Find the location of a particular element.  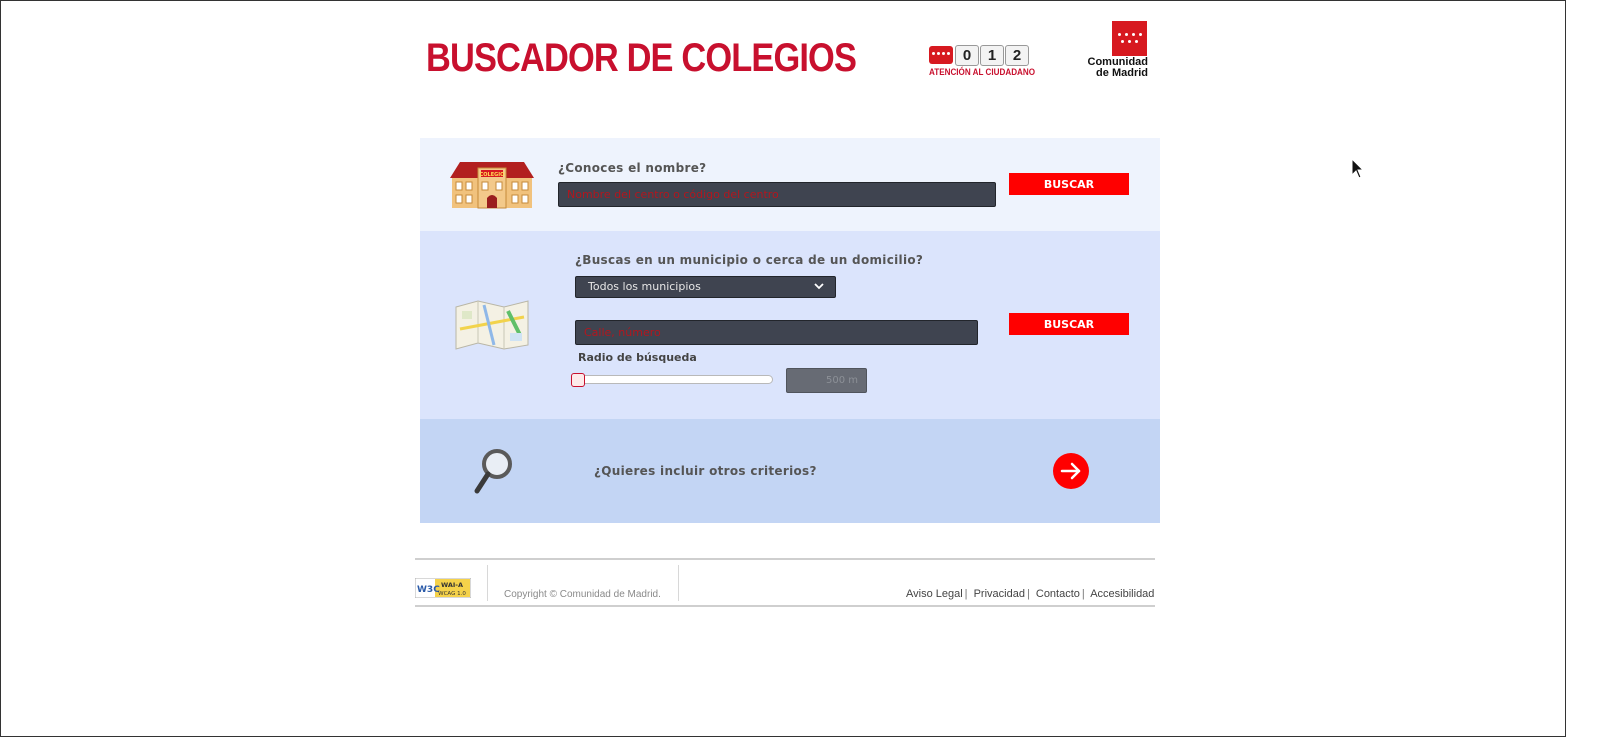

mouse-cursor-icon is located at coordinates (1358, 168).